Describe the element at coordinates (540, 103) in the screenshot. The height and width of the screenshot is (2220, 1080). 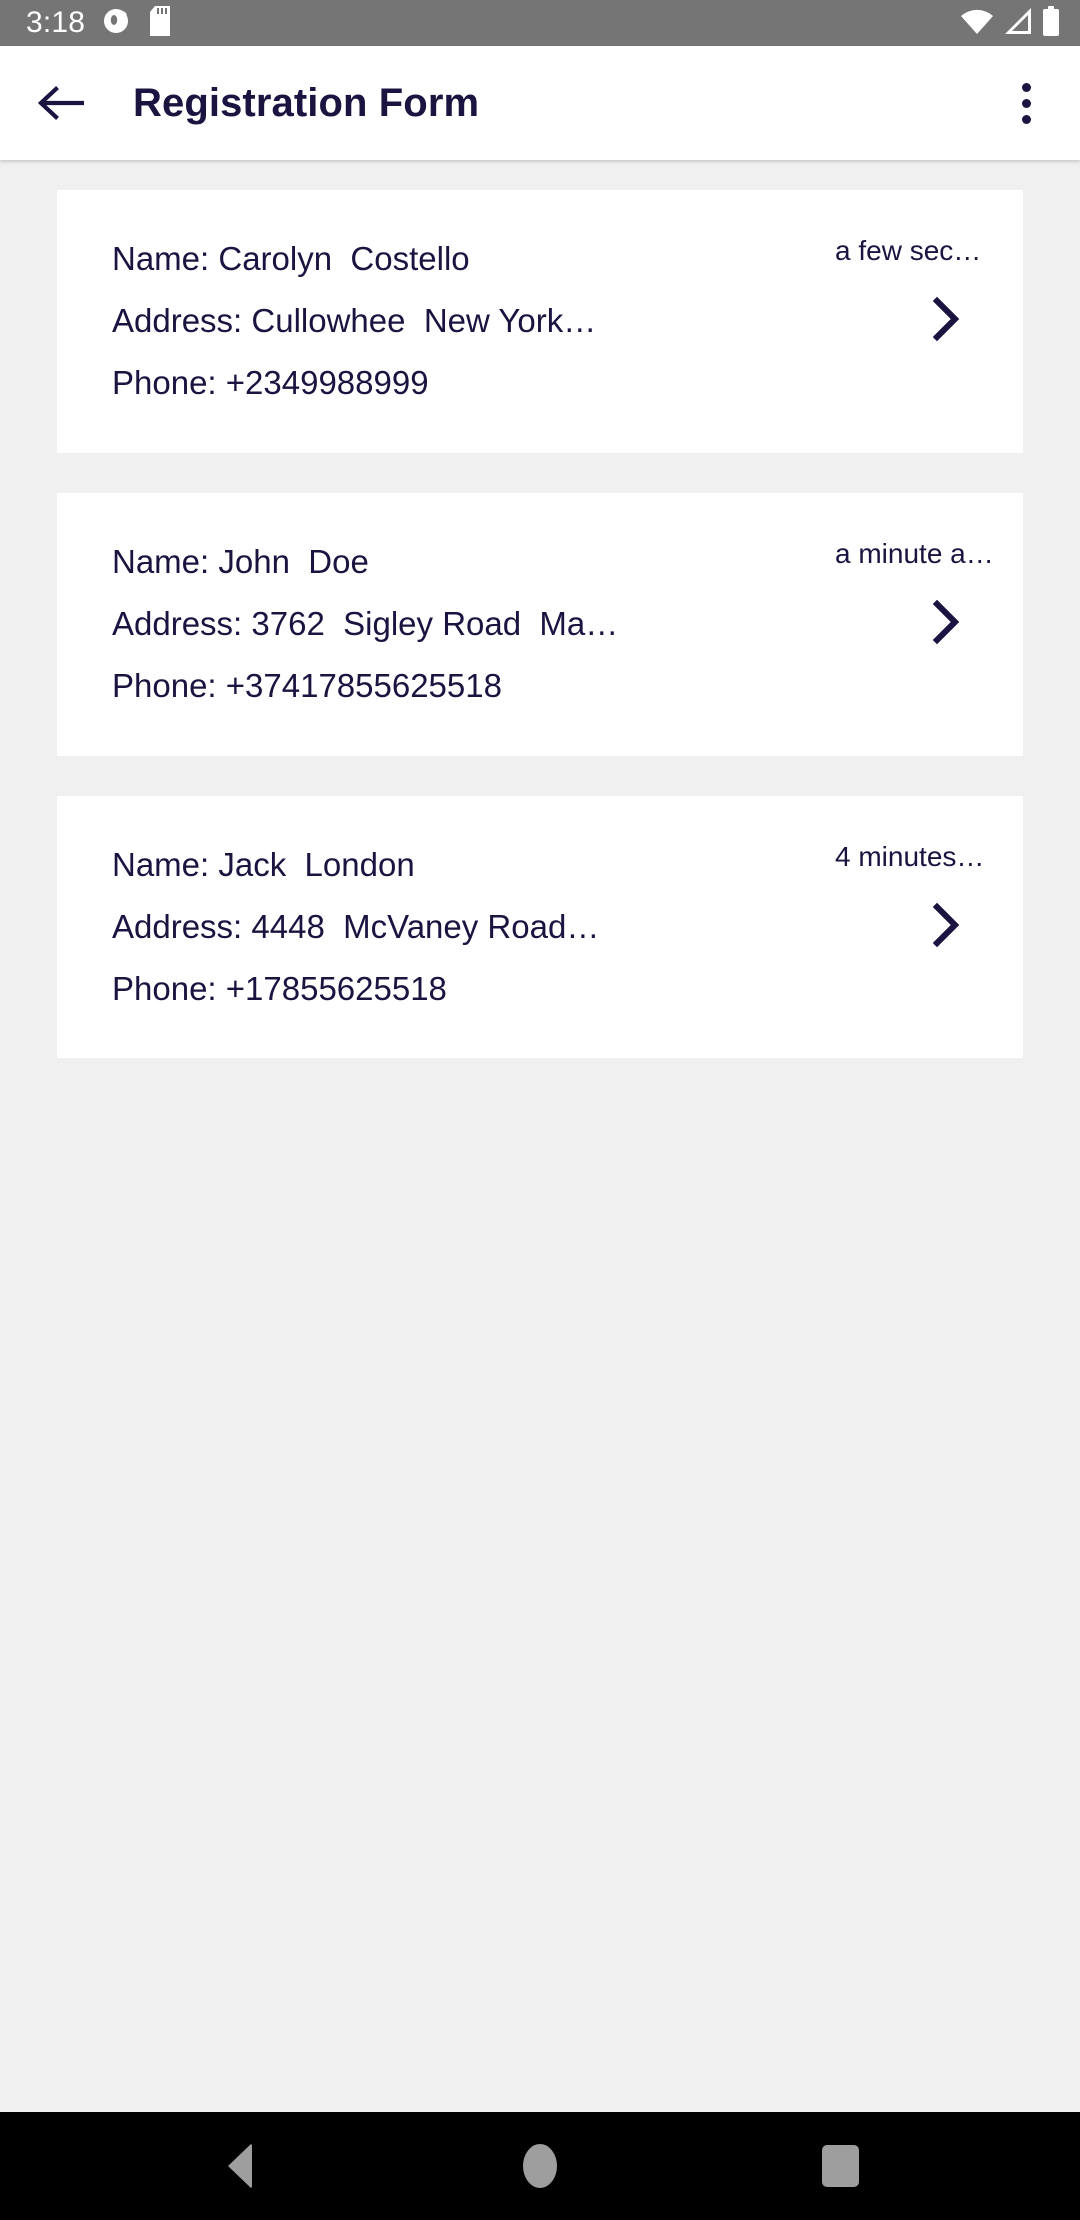
I see `app-bar: Registration Form` at that location.